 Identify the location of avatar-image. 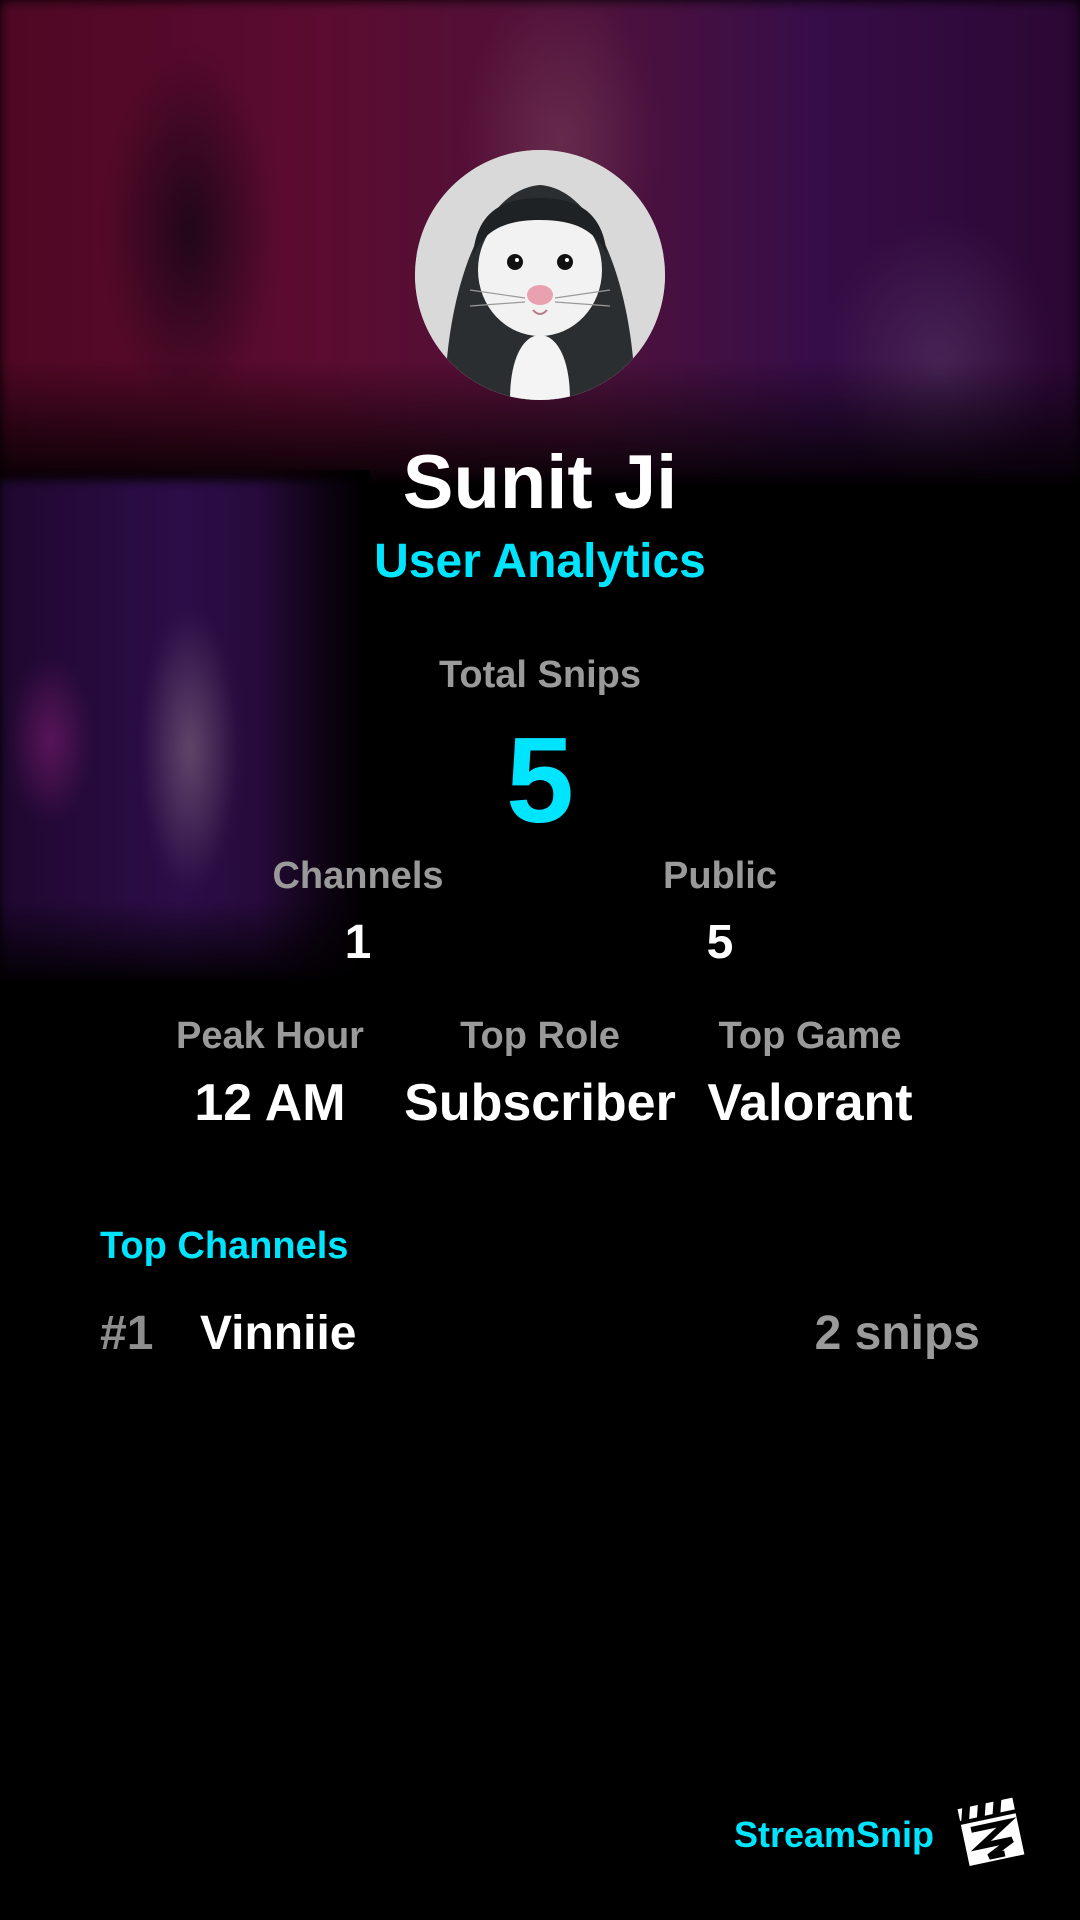
(540, 275).